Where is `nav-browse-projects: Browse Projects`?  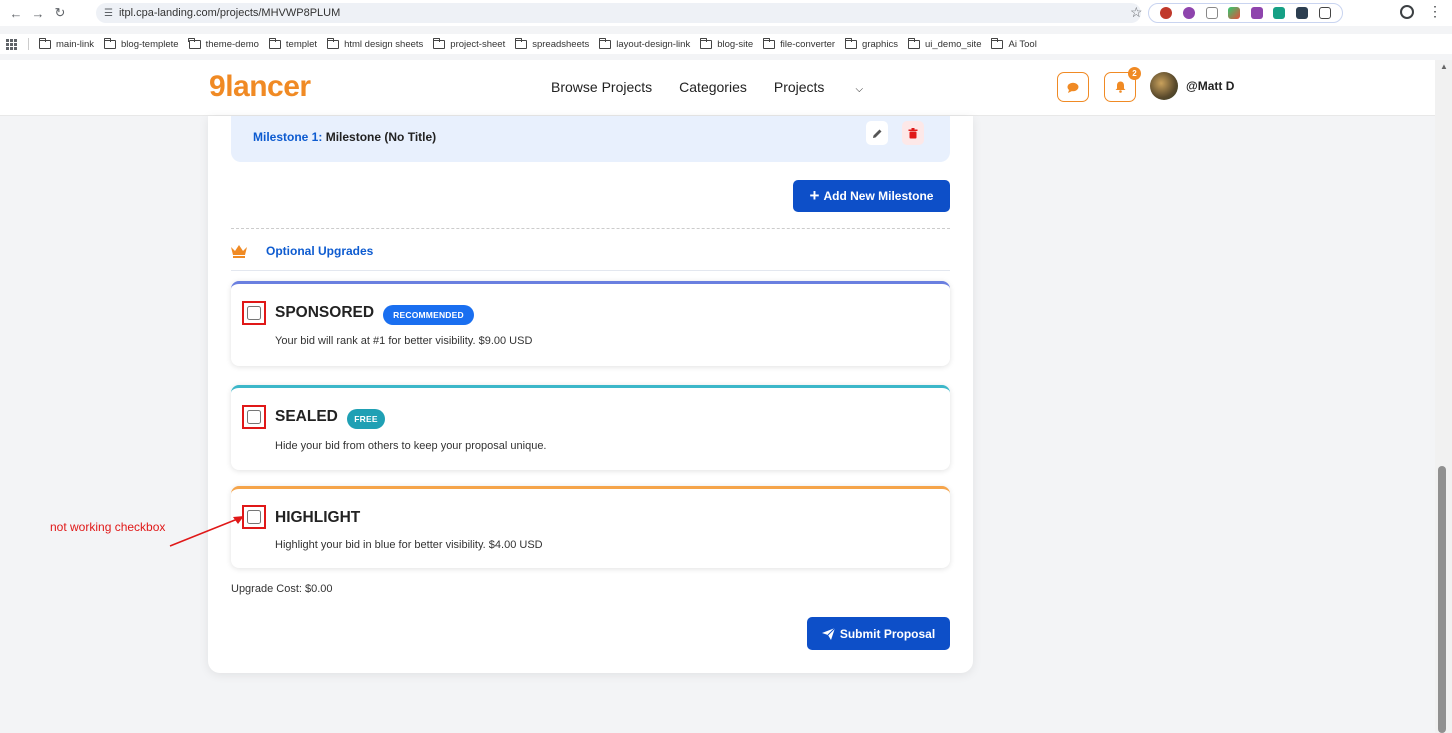 nav-browse-projects: Browse Projects is located at coordinates (601, 87).